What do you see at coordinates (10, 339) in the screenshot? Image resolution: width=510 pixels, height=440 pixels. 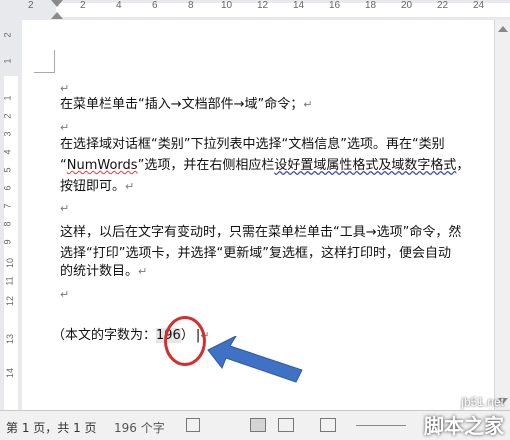 I see `ruler-tick: 13` at bounding box center [10, 339].